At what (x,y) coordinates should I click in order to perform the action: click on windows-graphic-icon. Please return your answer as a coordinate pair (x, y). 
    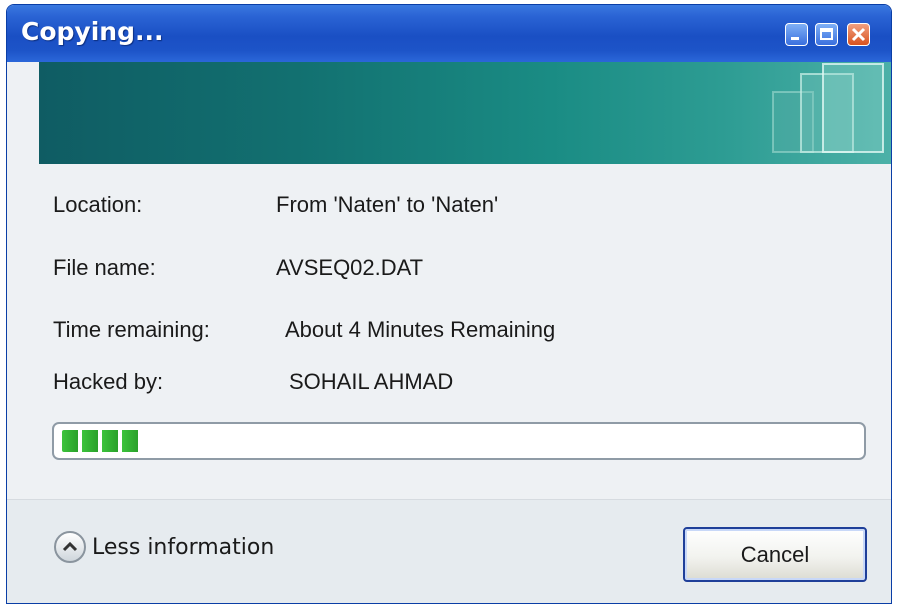
    Looking at the image, I should click on (828, 108).